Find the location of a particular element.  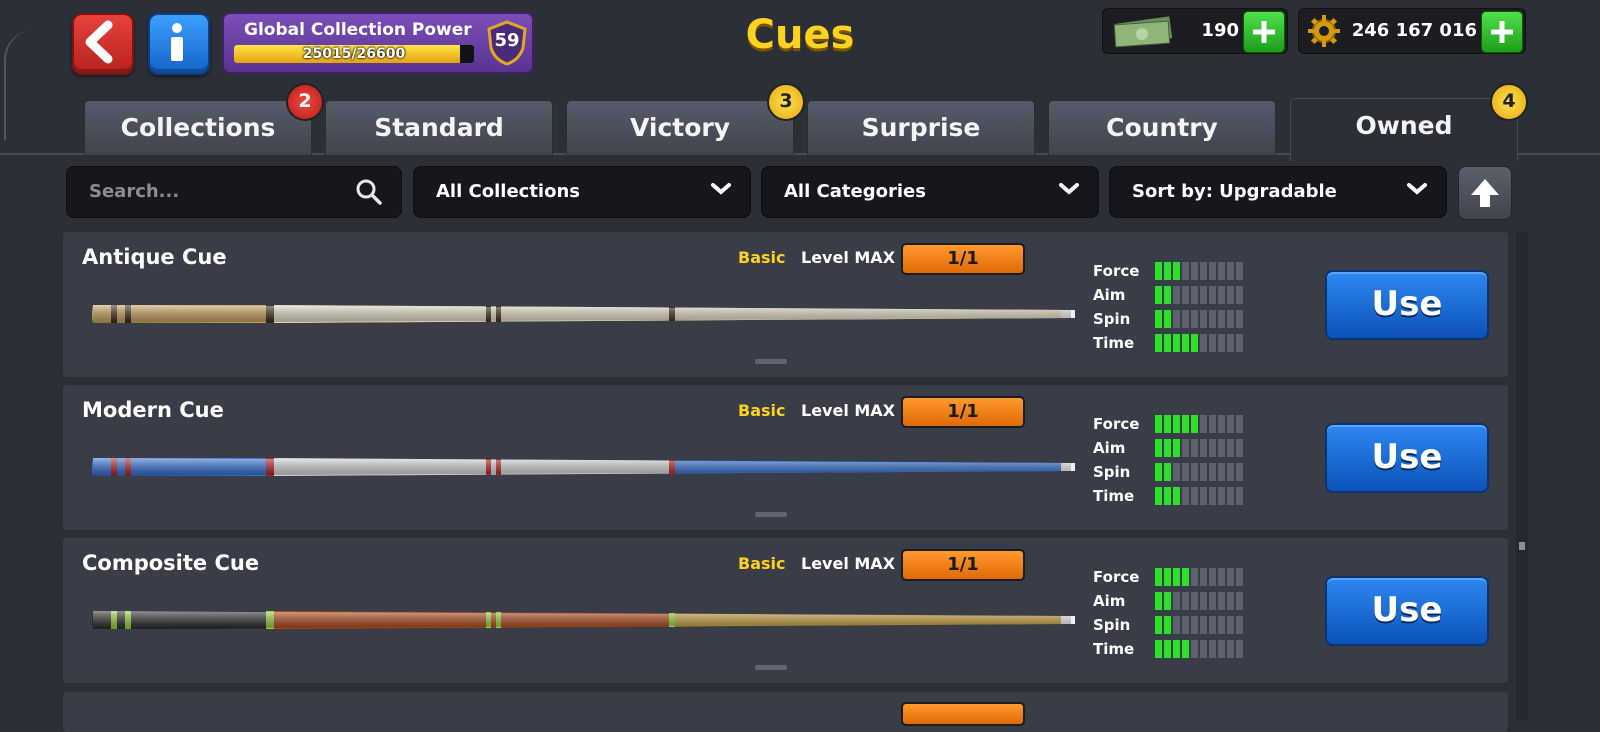

stat-time: Time is located at coordinates (1173, 344).